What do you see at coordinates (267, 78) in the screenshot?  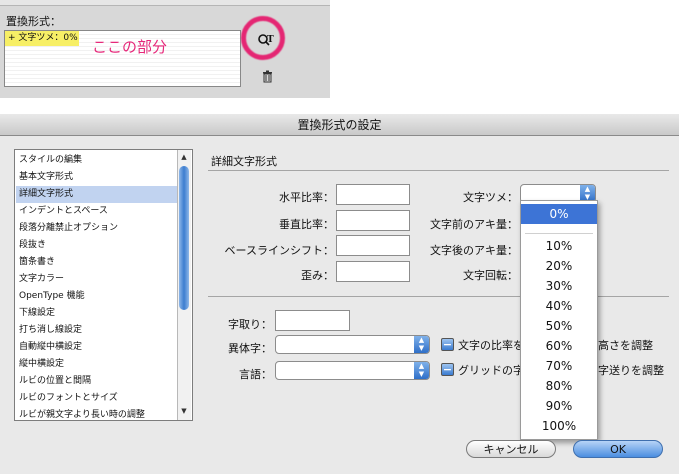 I see `trash-icon` at bounding box center [267, 78].